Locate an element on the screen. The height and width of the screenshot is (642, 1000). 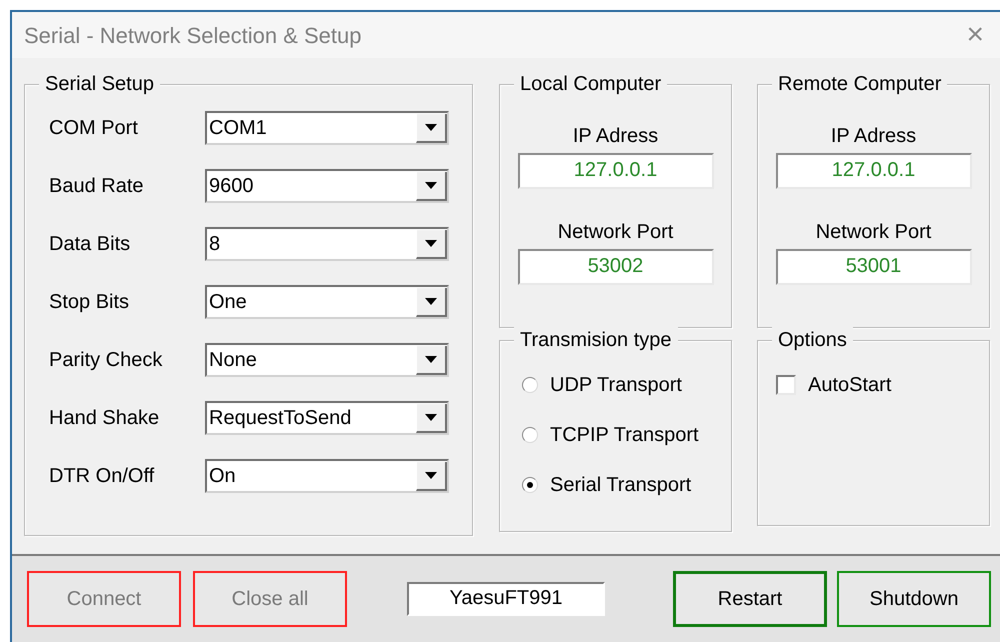
radio-label: TCPIP Transport is located at coordinates (624, 435).